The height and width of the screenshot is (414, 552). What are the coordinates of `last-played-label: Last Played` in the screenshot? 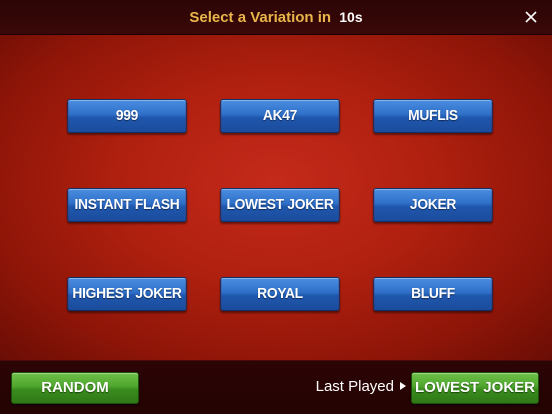 It's located at (353, 387).